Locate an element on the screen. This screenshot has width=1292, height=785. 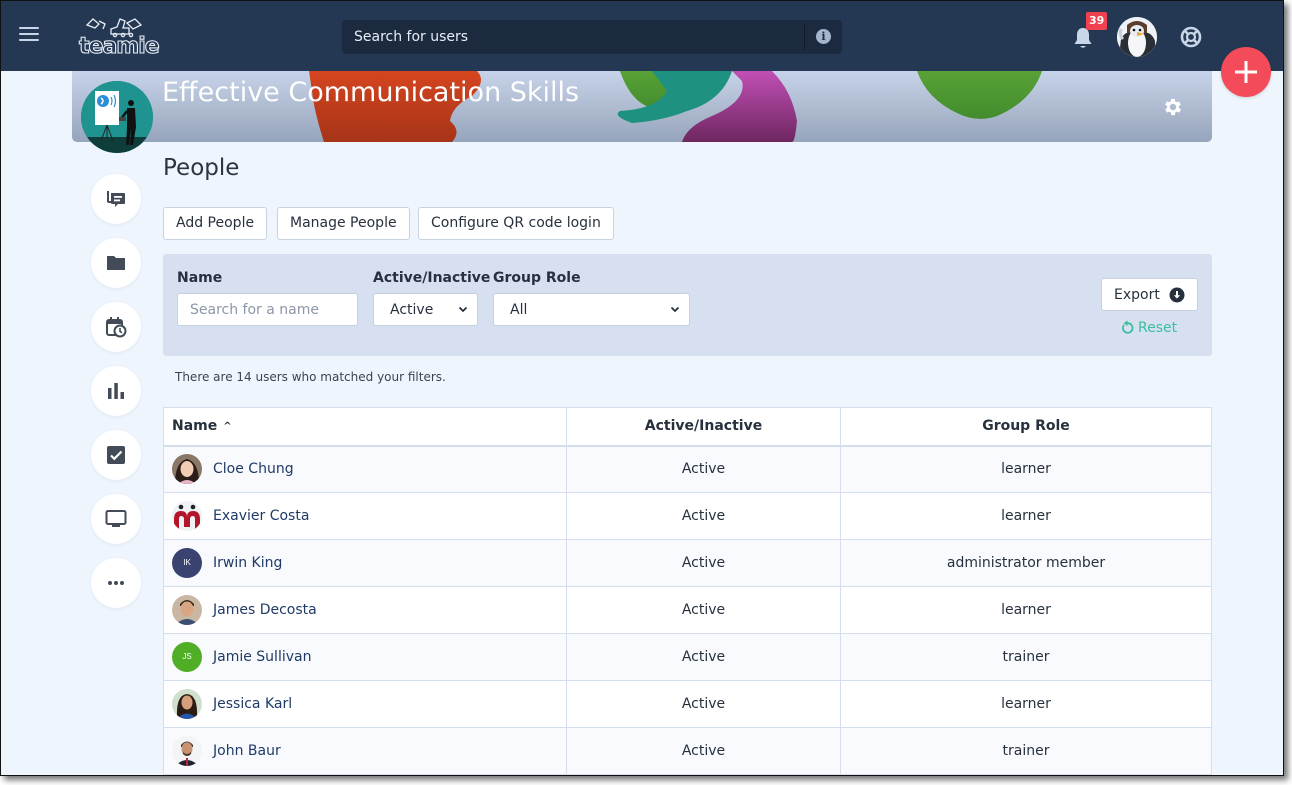
rail-discussion-button is located at coordinates (116, 199).